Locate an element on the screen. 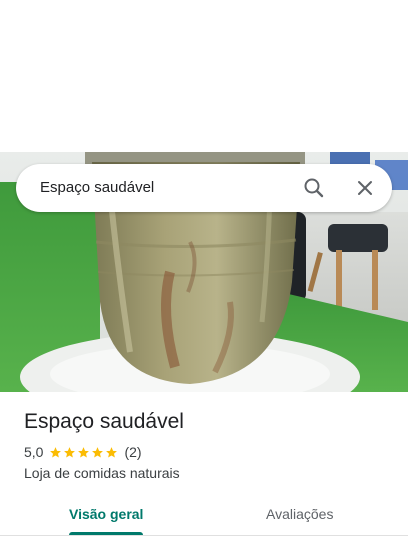 The image size is (408, 544). rating-value: 5,0 is located at coordinates (34, 452).